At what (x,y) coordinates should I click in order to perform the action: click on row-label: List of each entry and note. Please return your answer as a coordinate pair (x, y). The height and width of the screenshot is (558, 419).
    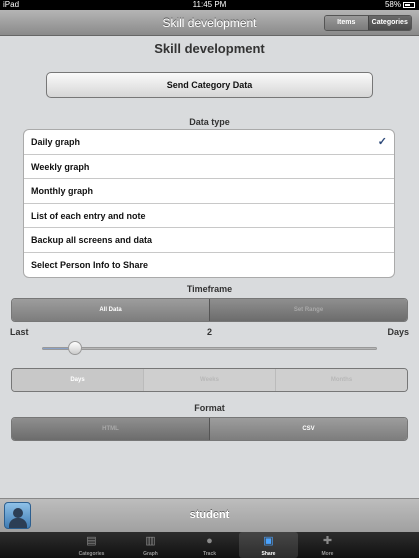
    Looking at the image, I should click on (88, 215).